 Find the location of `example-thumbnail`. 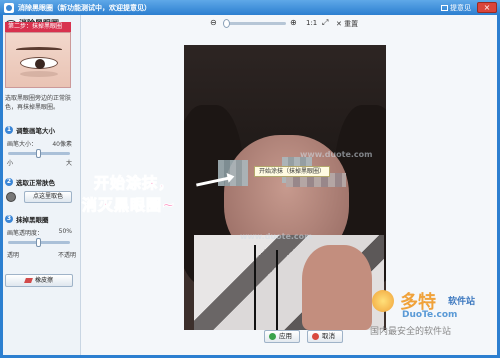

example-thumbnail is located at coordinates (38, 60).